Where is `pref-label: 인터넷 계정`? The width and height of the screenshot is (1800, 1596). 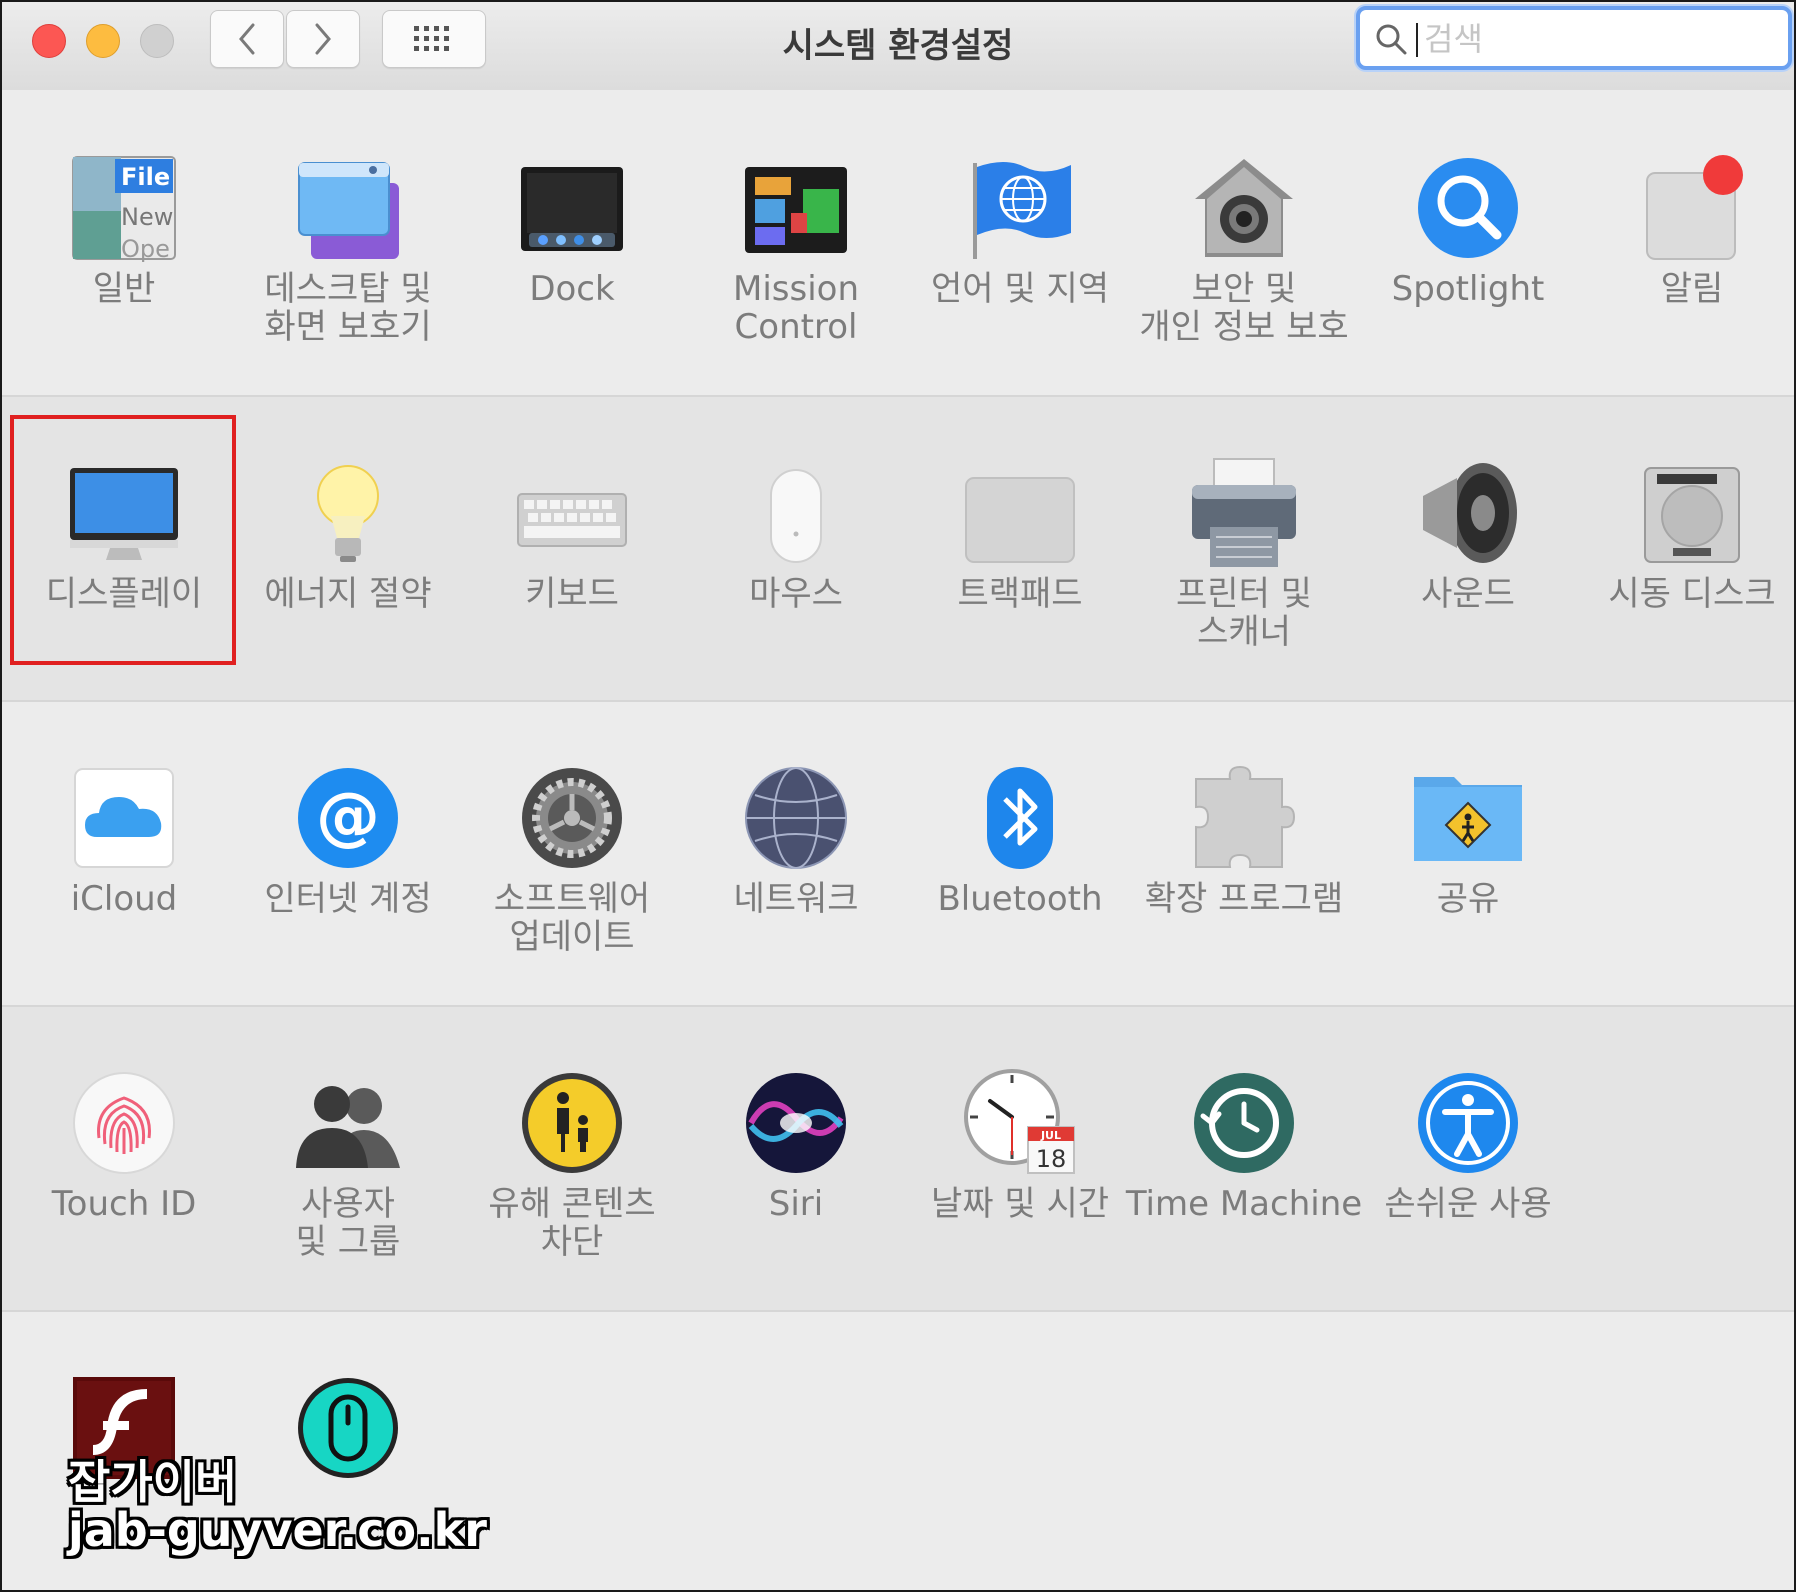
pref-label: 인터넷 계정 is located at coordinates (348, 899).